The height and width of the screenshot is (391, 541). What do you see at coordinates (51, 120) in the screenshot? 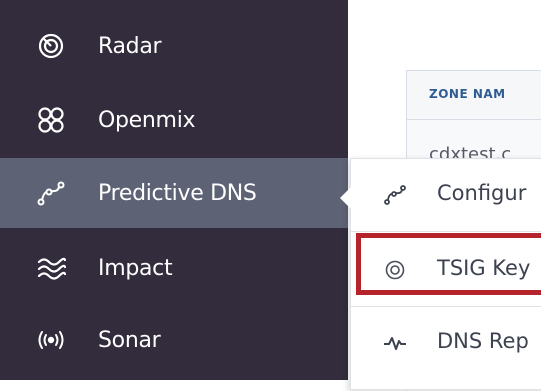
I see `openmix-icon` at bounding box center [51, 120].